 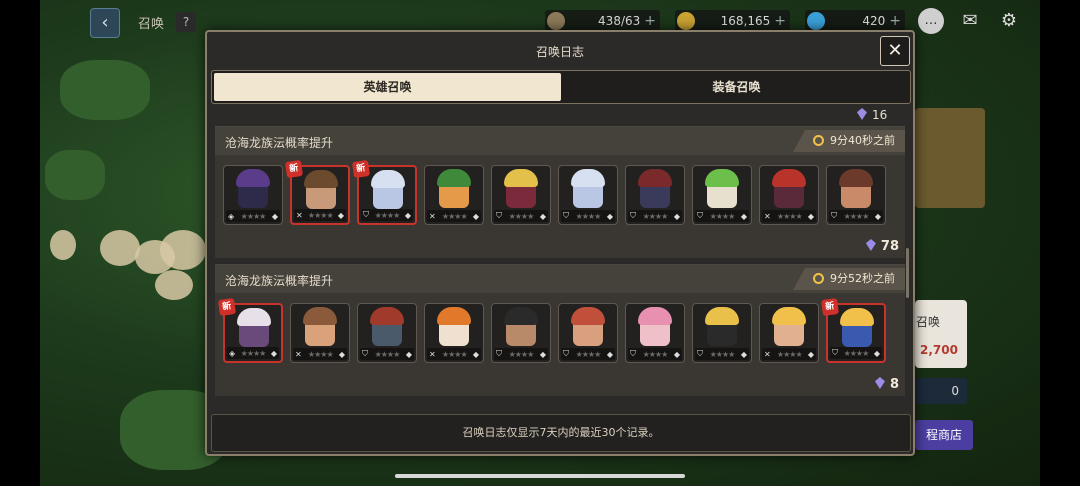 I want to click on stamina-icon, so click(x=556, y=21).